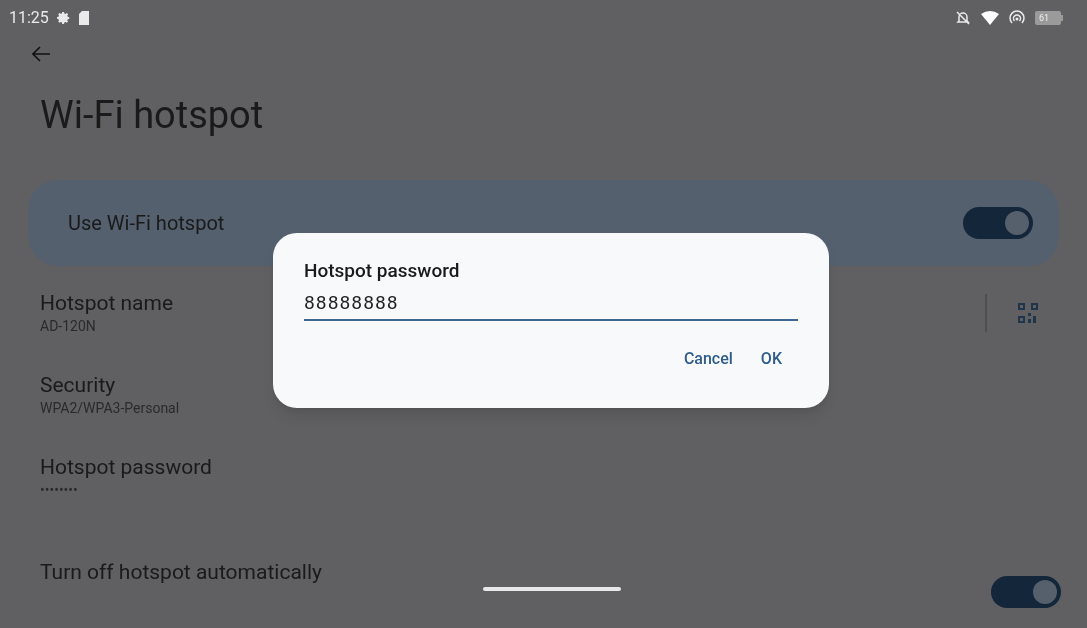  Describe the element at coordinates (146, 223) in the screenshot. I see `switch-label: Use Wi-Fi hotspot` at that location.